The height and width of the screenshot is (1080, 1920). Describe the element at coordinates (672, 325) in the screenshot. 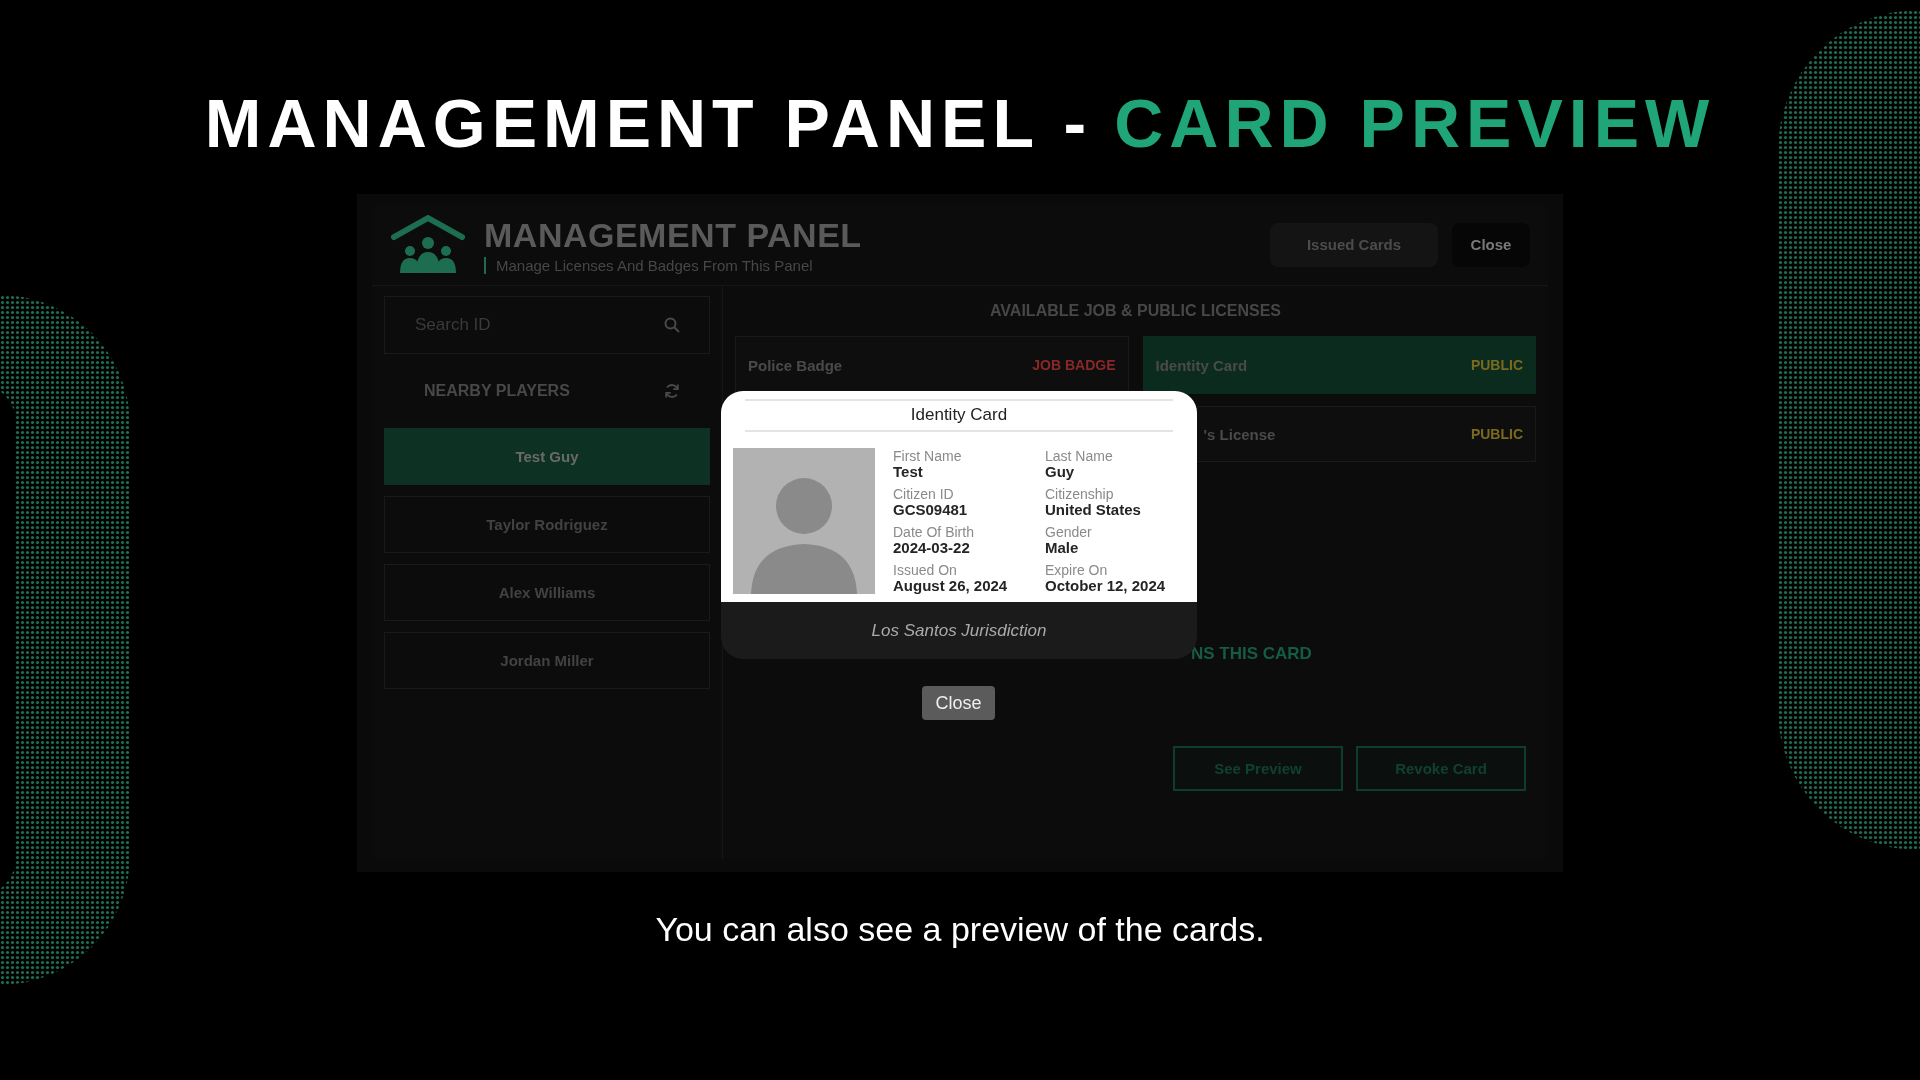

I see `search-icon` at that location.